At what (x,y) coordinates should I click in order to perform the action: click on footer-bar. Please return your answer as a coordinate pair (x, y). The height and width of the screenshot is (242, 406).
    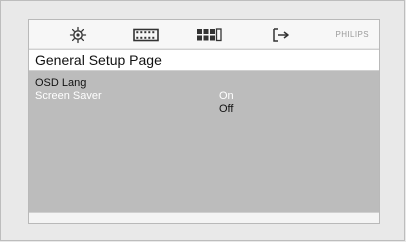
    Looking at the image, I should click on (204, 217).